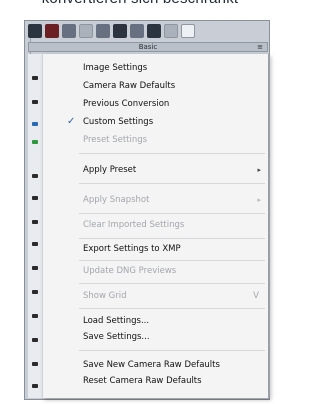 The height and width of the screenshot is (404, 320). Describe the element at coordinates (35, 142) in the screenshot. I see `side-color-mark` at that location.